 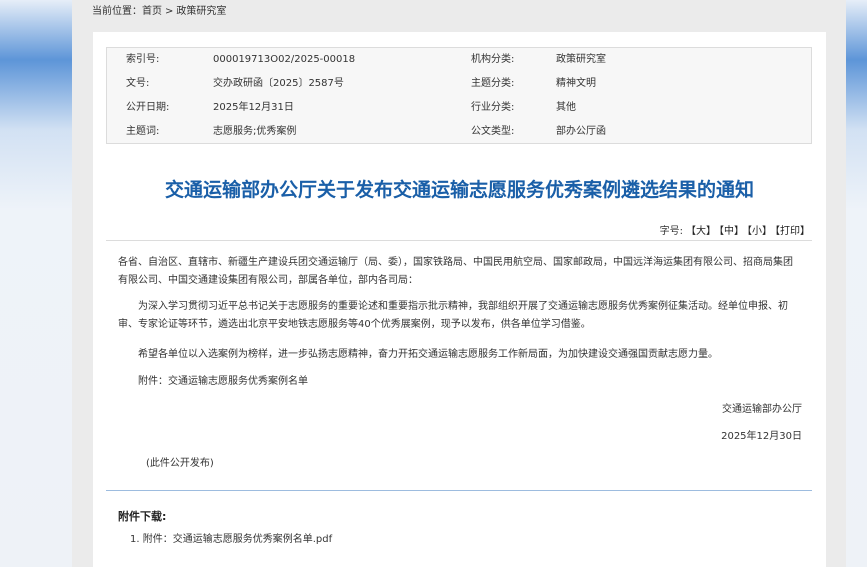 What do you see at coordinates (493, 59) in the screenshot?
I see `metadata-key: 机构分类:` at bounding box center [493, 59].